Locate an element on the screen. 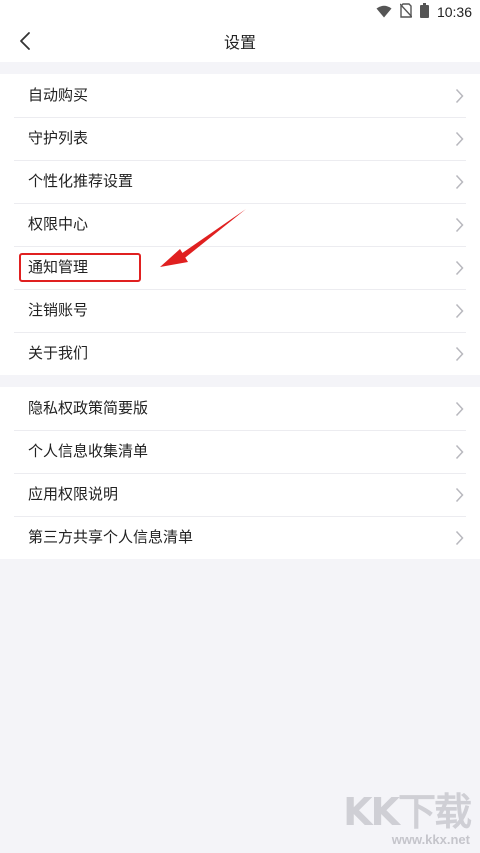 This screenshot has height=853, width=480. watermark: KK下载 www.kkx.net is located at coordinates (407, 820).